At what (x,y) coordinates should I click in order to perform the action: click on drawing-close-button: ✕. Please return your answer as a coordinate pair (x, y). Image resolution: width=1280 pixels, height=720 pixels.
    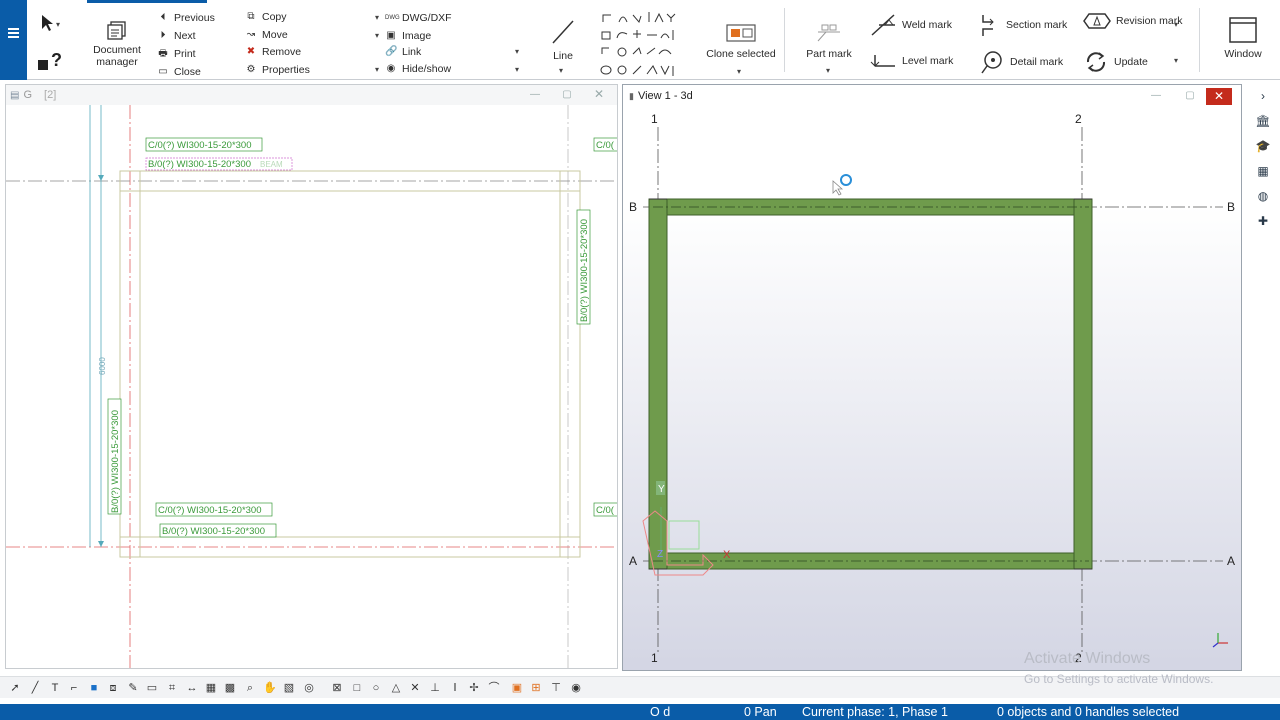
    Looking at the image, I should click on (599, 94).